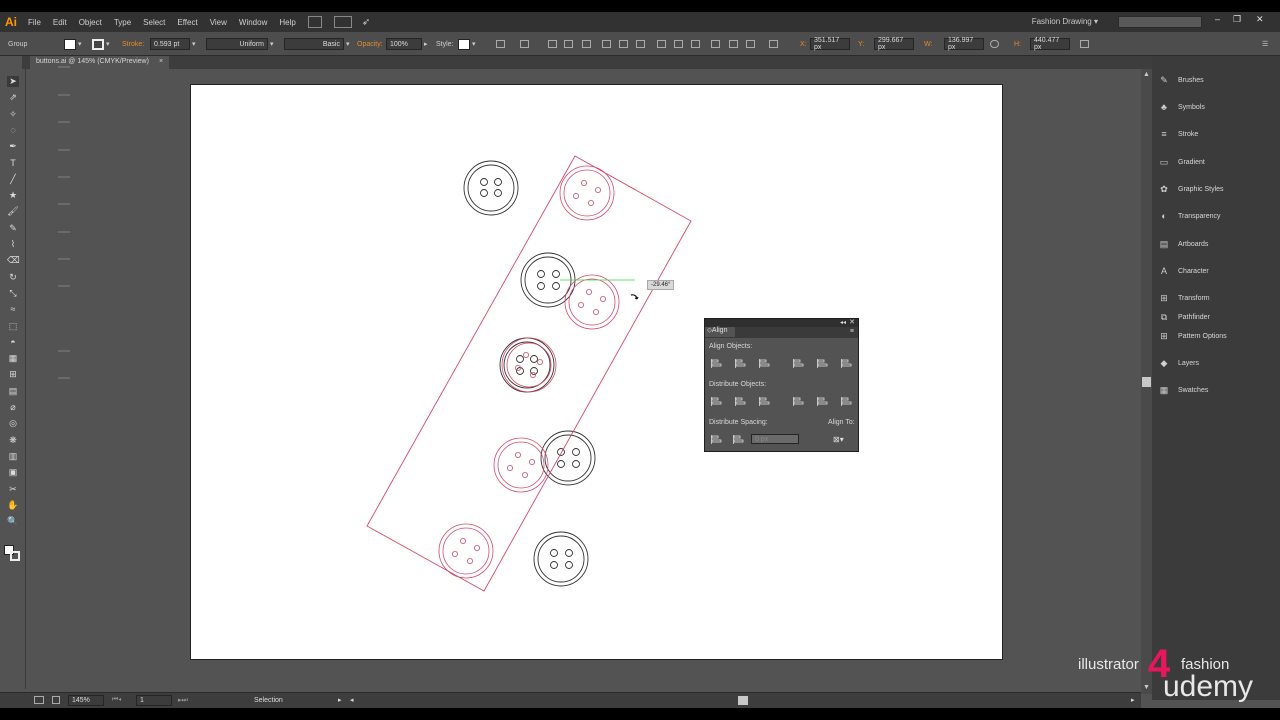  Describe the element at coordinates (716, 363) in the screenshot. I see `horizontal-align-left-icon` at that location.